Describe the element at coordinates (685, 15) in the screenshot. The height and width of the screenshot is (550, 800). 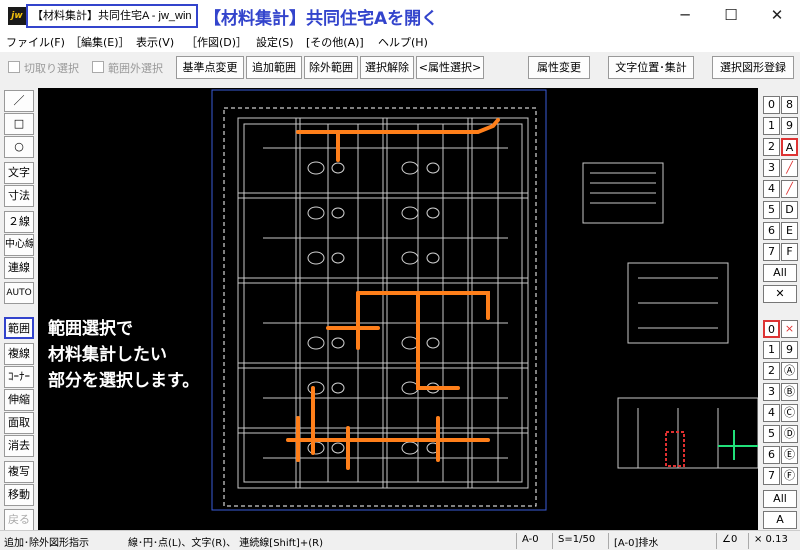
I see `minimize-button: ─` at that location.